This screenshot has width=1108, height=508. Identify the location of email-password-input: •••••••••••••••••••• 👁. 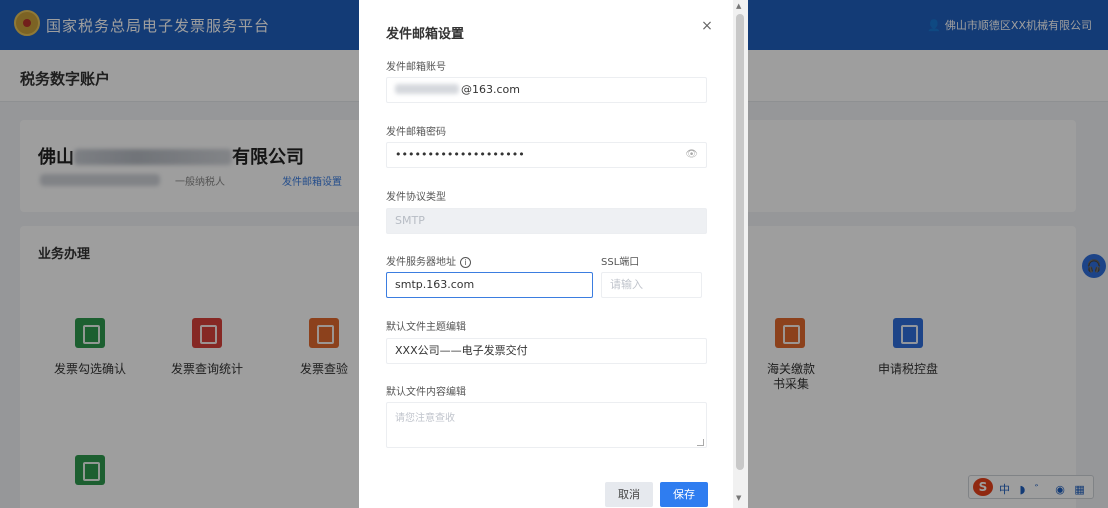
(546, 155).